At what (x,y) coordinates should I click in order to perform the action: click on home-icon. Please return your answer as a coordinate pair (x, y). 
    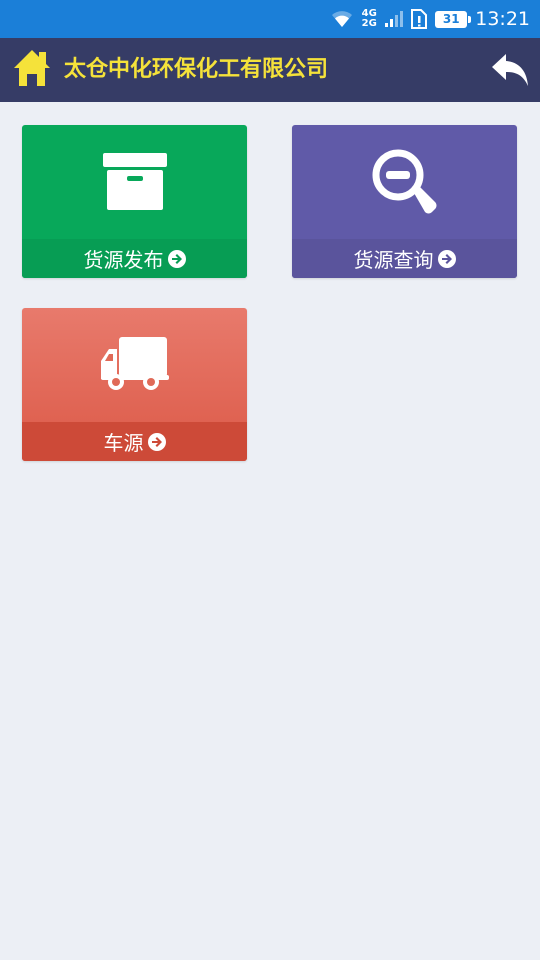
    Looking at the image, I should click on (32, 68).